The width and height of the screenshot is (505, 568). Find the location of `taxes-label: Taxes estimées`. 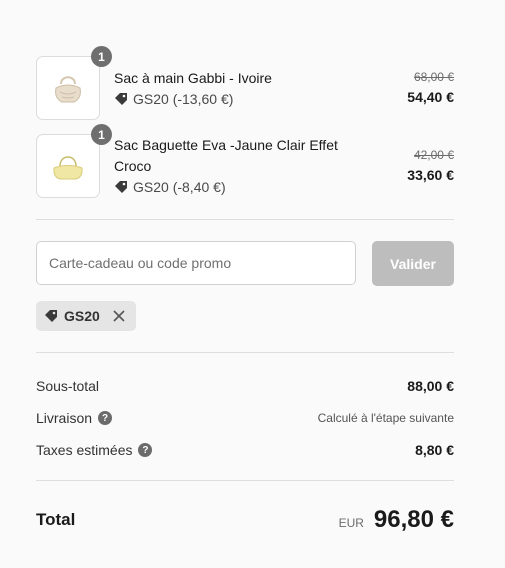

taxes-label: Taxes estimées is located at coordinates (84, 450).